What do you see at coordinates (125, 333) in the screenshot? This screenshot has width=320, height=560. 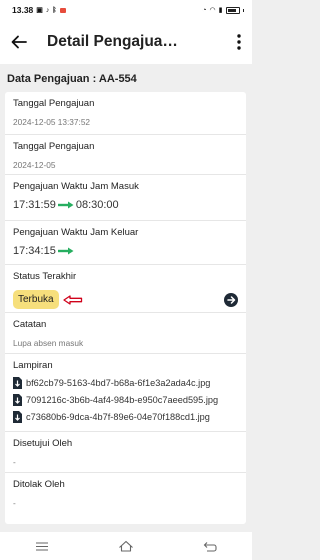 I see `field-catatan: Catatan Lupa absen masuk` at bounding box center [125, 333].